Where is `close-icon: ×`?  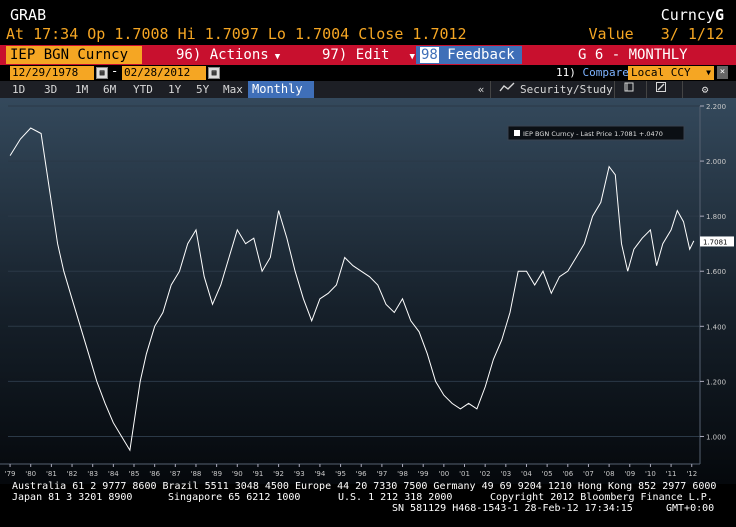 close-icon: × is located at coordinates (722, 72).